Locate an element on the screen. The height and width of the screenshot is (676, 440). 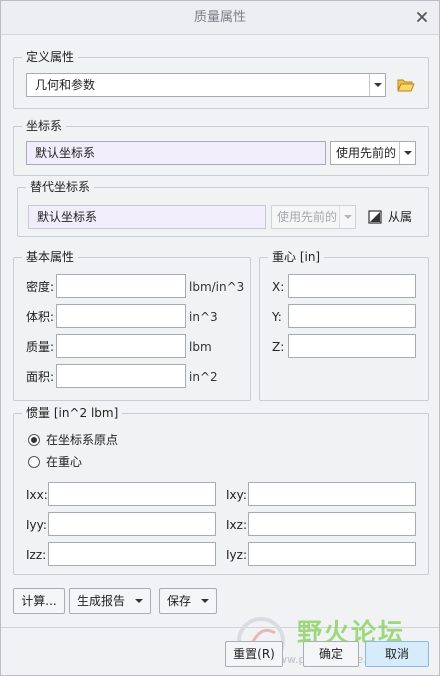
at-csys-origin-label: 在坐标系原点 is located at coordinates (82, 440).